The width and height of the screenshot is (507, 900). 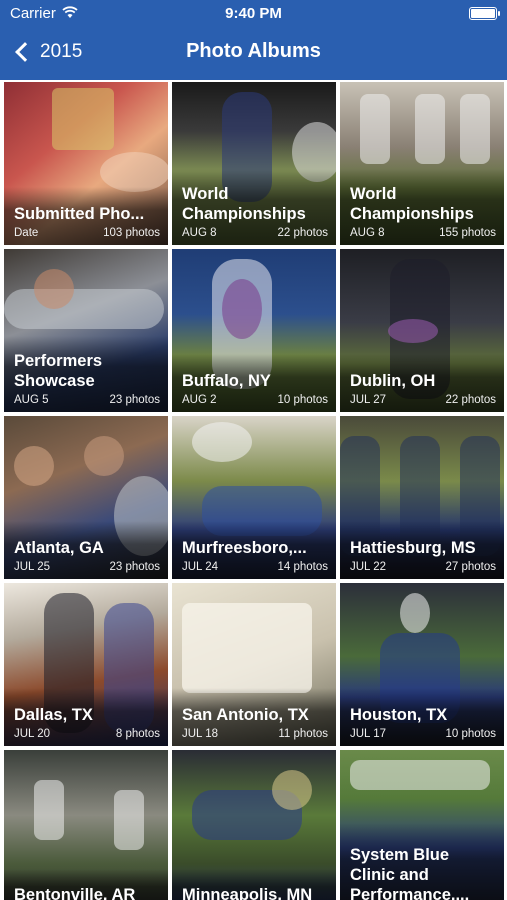 What do you see at coordinates (86, 163) in the screenshot?
I see `album-tile: Submitted Pho... Date 103 photos` at bounding box center [86, 163].